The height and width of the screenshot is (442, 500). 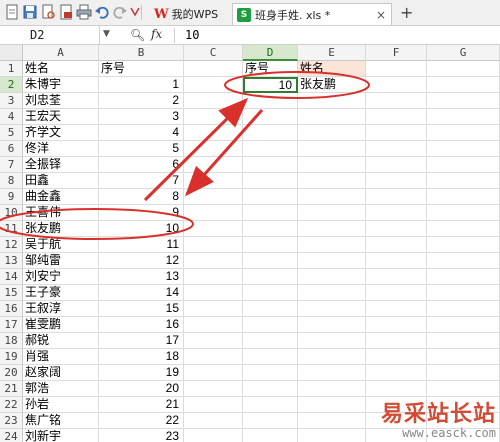 What do you see at coordinates (270, 85) in the screenshot?
I see `selected-cell-d2: 10` at bounding box center [270, 85].